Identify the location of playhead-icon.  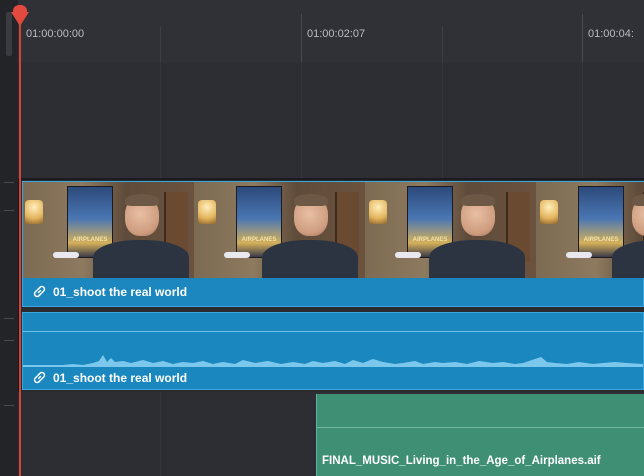
(20, 19).